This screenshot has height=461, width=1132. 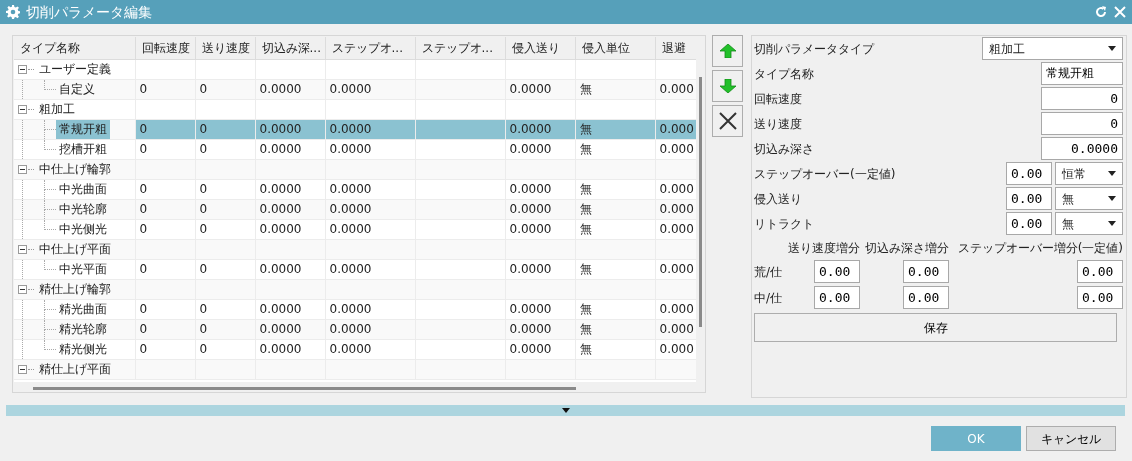 I want to click on column-header: タイプ名称, so click(x=74, y=48).